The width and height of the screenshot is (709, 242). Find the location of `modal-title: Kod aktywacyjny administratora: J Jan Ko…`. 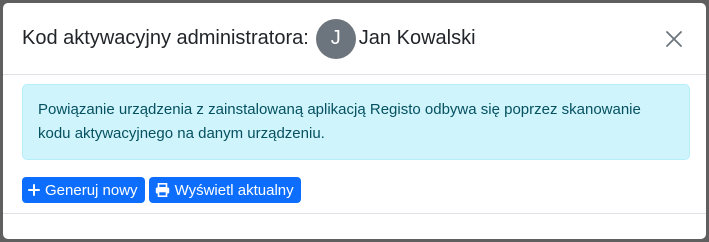

modal-title: Kod aktywacyjny administratora: J Jan Ko… is located at coordinates (249, 38).